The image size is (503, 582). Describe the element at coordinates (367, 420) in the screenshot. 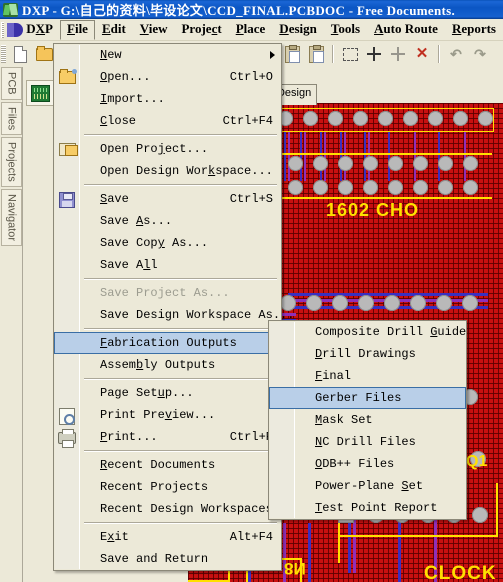

I see `fabrication-submenu-item-mask-set: Mask Set` at that location.